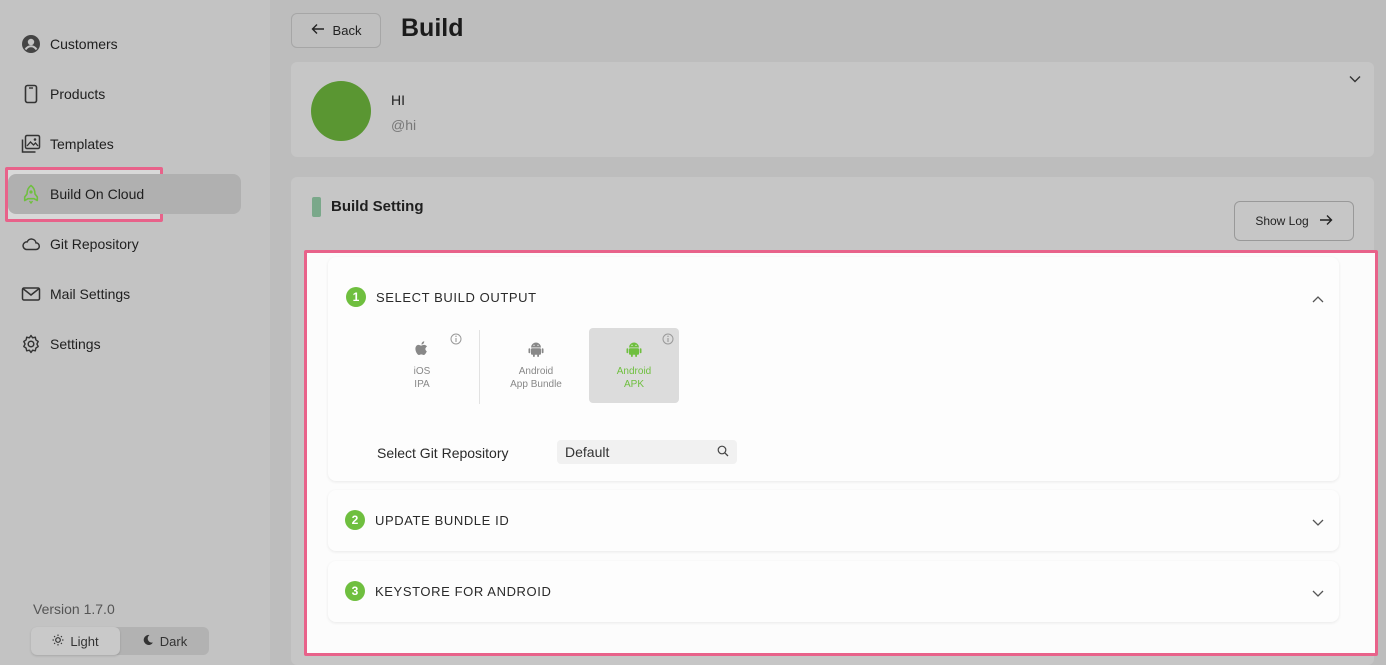 This screenshot has height=665, width=1386. I want to click on search-icon, so click(723, 452).